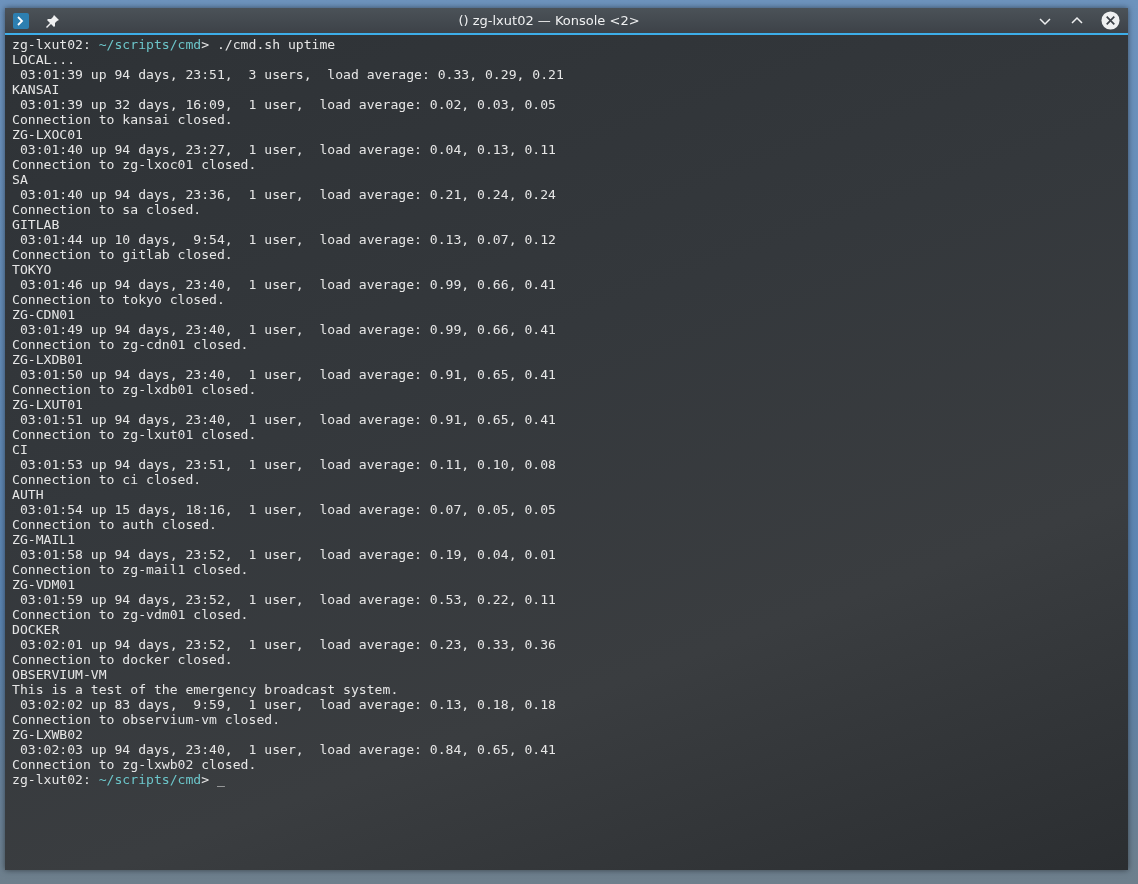  I want to click on output-line: SA, so click(20, 179).